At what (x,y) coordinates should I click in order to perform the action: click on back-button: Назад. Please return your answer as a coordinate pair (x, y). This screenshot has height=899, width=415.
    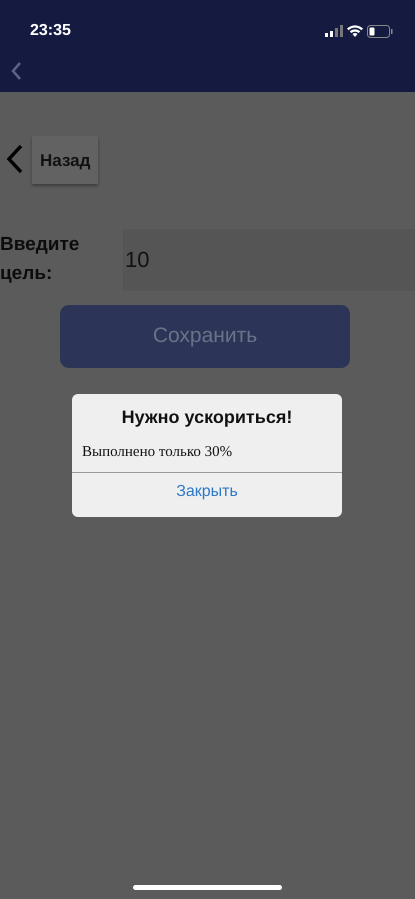
    Looking at the image, I should click on (65, 160).